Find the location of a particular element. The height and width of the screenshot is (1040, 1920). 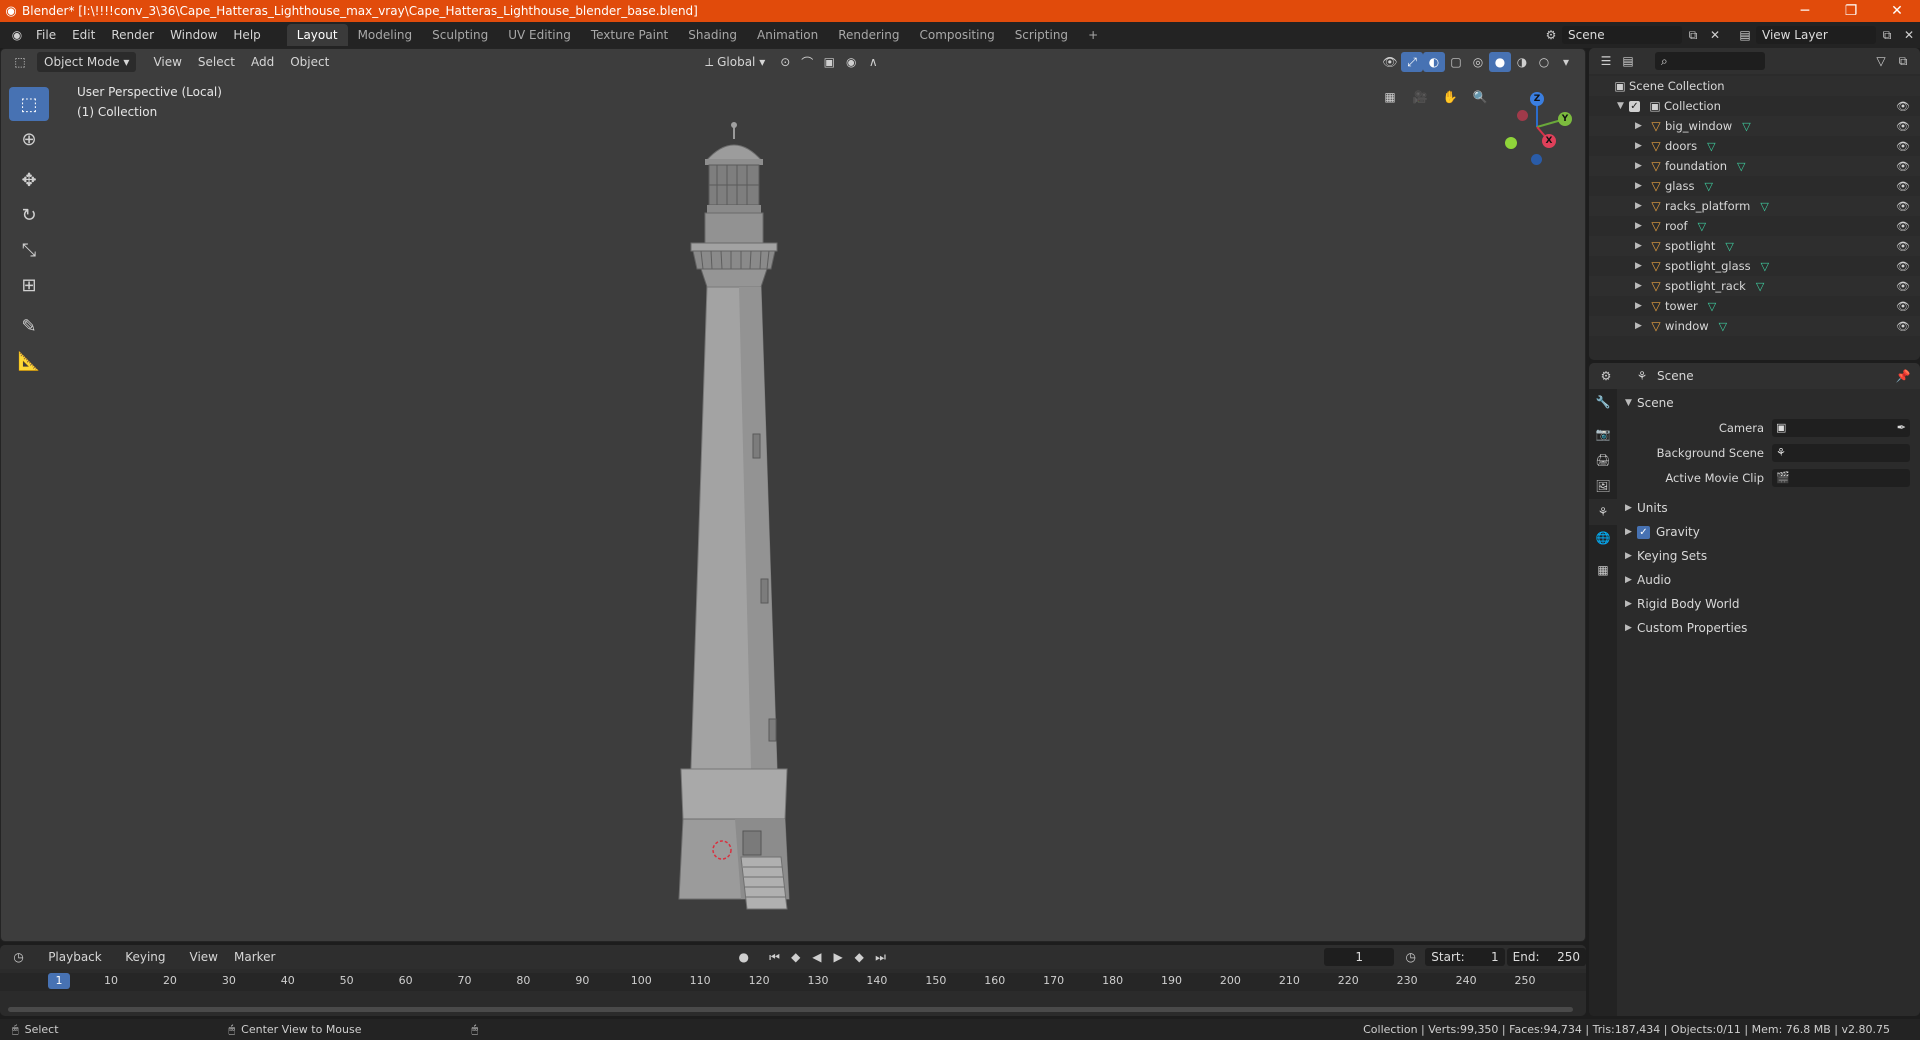

tab-shading: Shading is located at coordinates (712, 35).